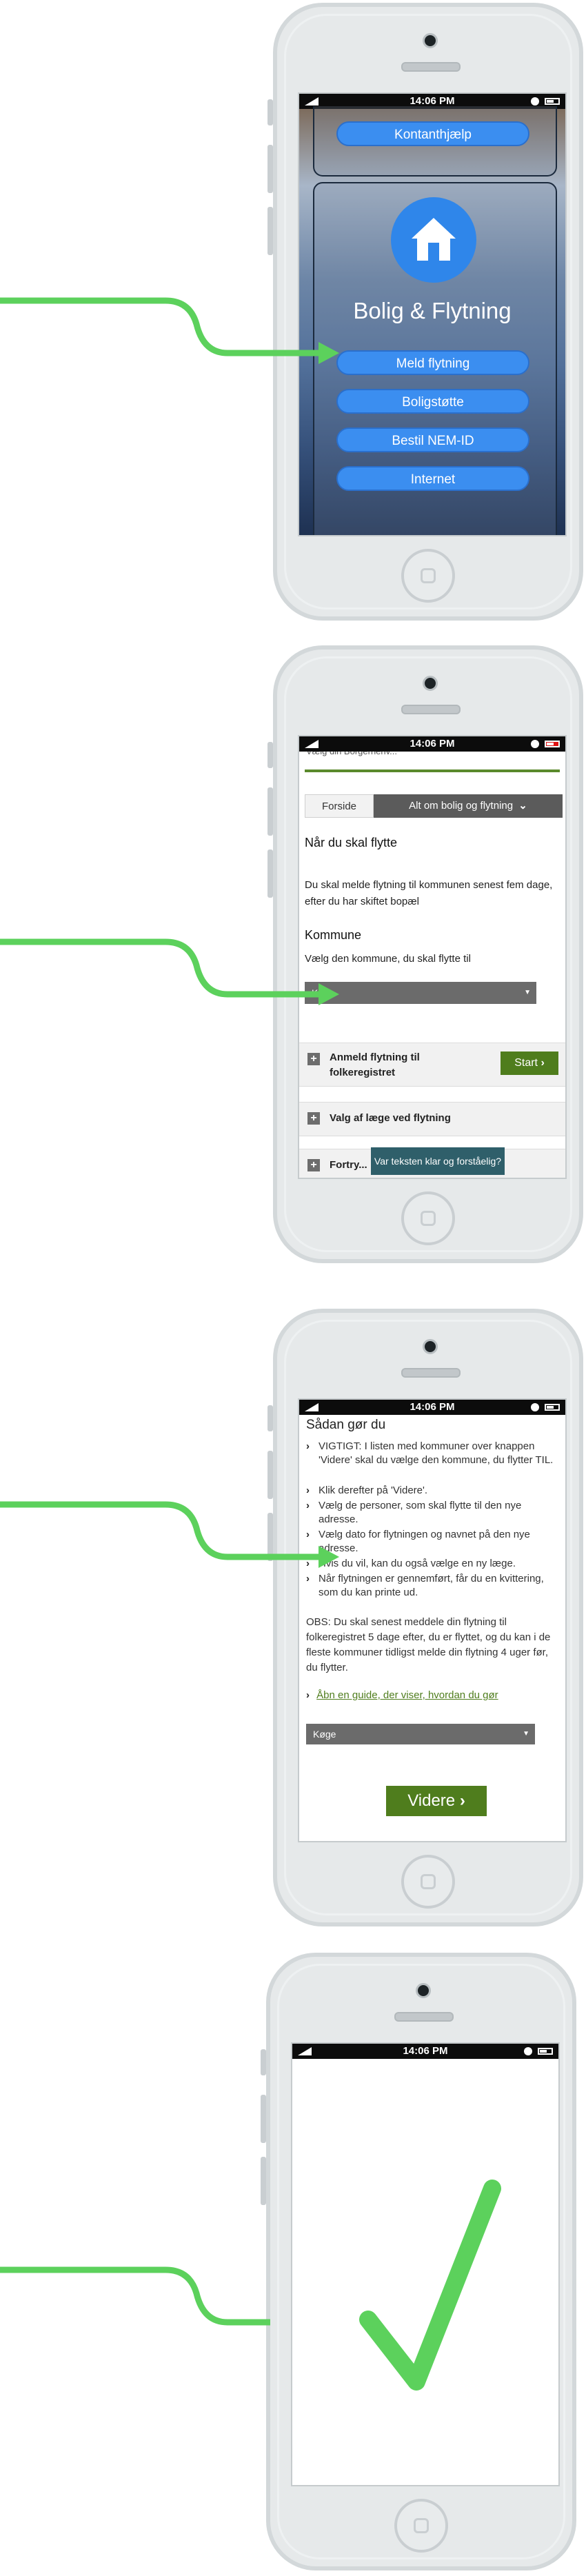 Image resolution: width=586 pixels, height=2576 pixels. Describe the element at coordinates (438, 1161) in the screenshot. I see `feedback-button: Var teksten klar og forståelig?` at that location.